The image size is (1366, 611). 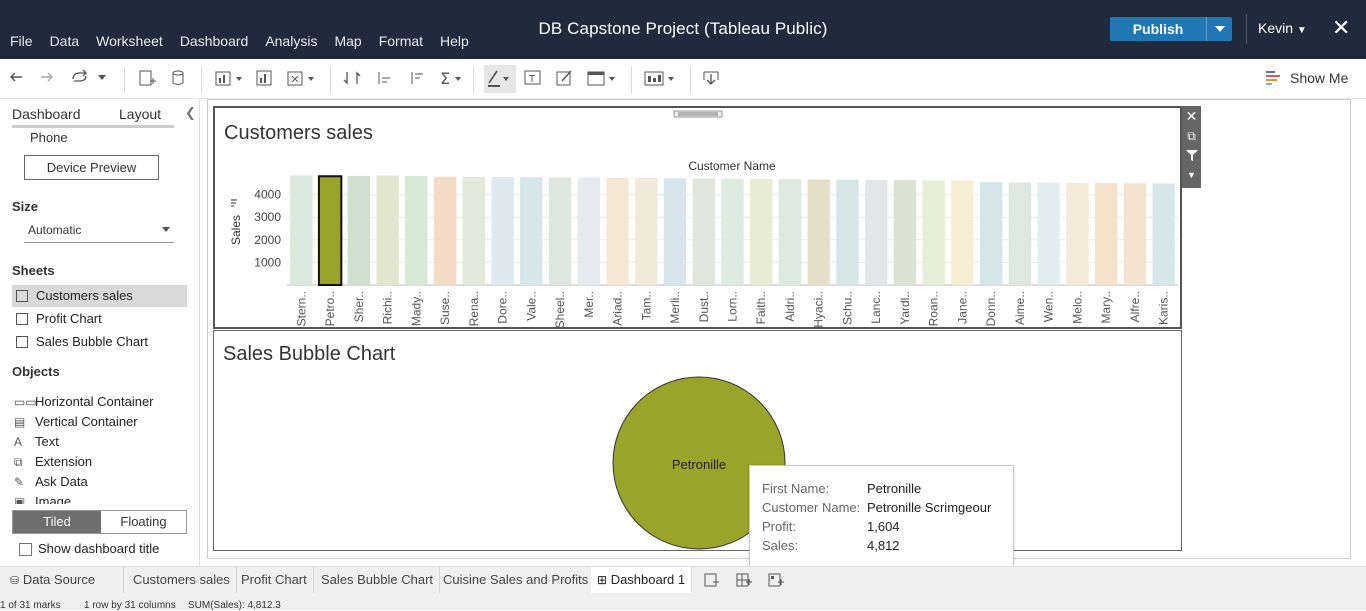 I want to click on download-icon, so click(x=711, y=79).